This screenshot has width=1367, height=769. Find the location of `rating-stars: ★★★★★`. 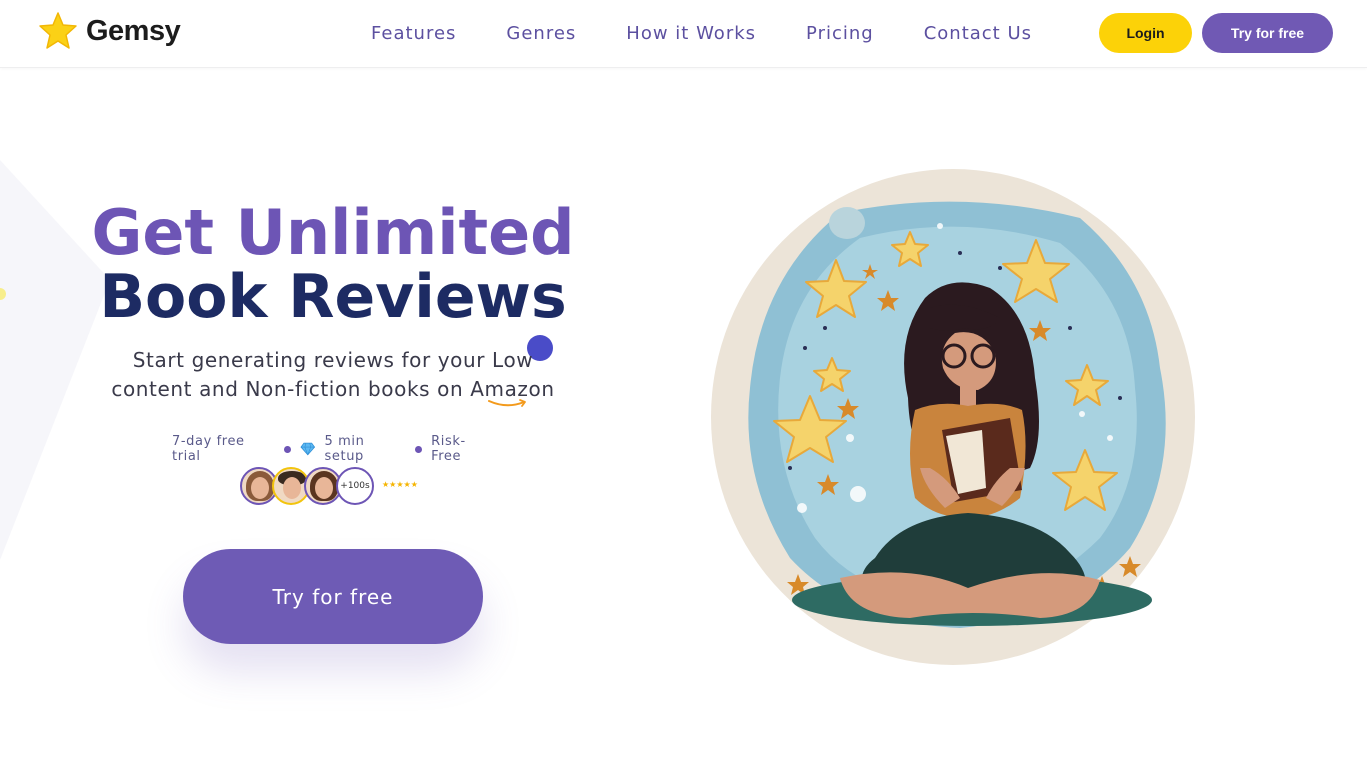

rating-stars: ★★★★★ is located at coordinates (400, 484).